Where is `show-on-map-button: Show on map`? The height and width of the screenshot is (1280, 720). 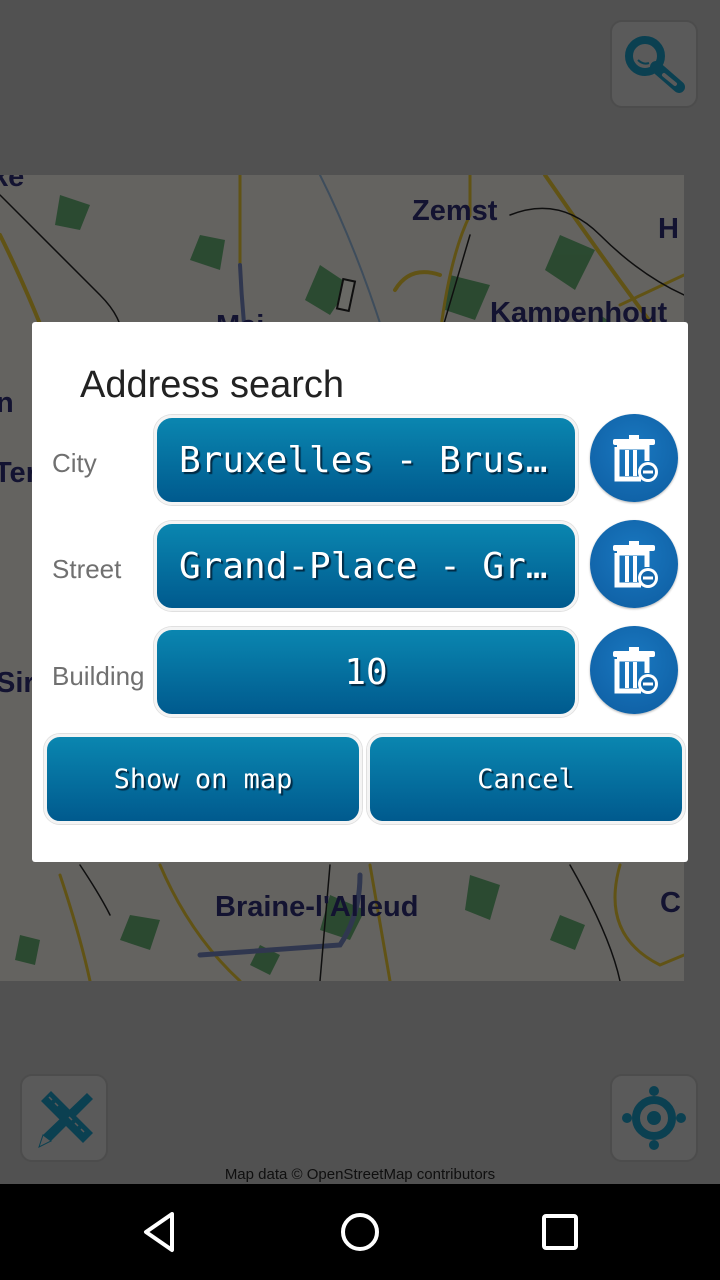
show-on-map-button: Show on map is located at coordinates (203, 779).